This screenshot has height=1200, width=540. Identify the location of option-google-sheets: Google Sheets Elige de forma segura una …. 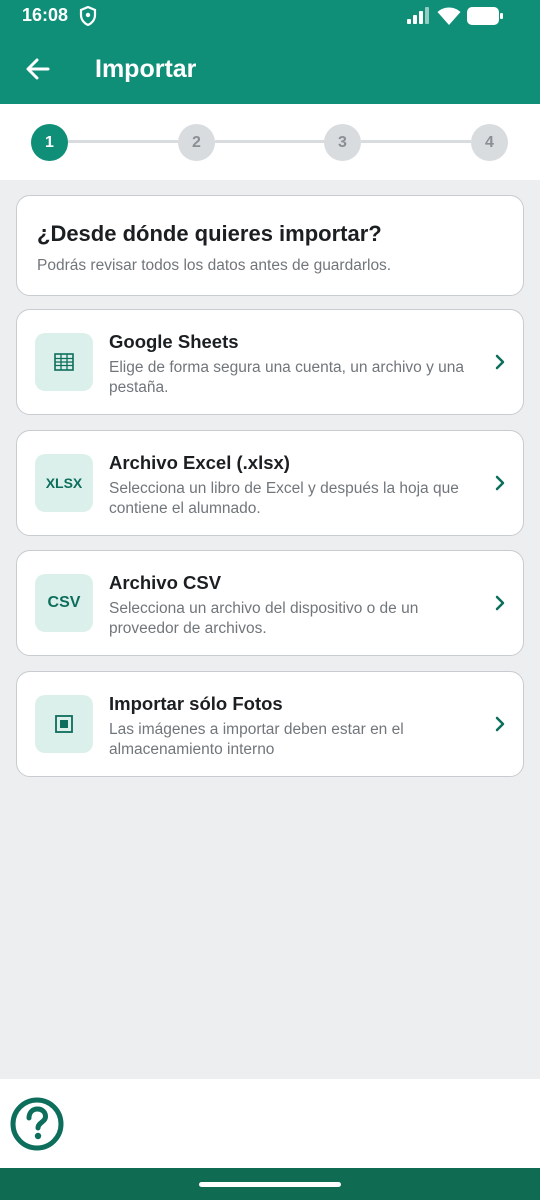
(270, 362).